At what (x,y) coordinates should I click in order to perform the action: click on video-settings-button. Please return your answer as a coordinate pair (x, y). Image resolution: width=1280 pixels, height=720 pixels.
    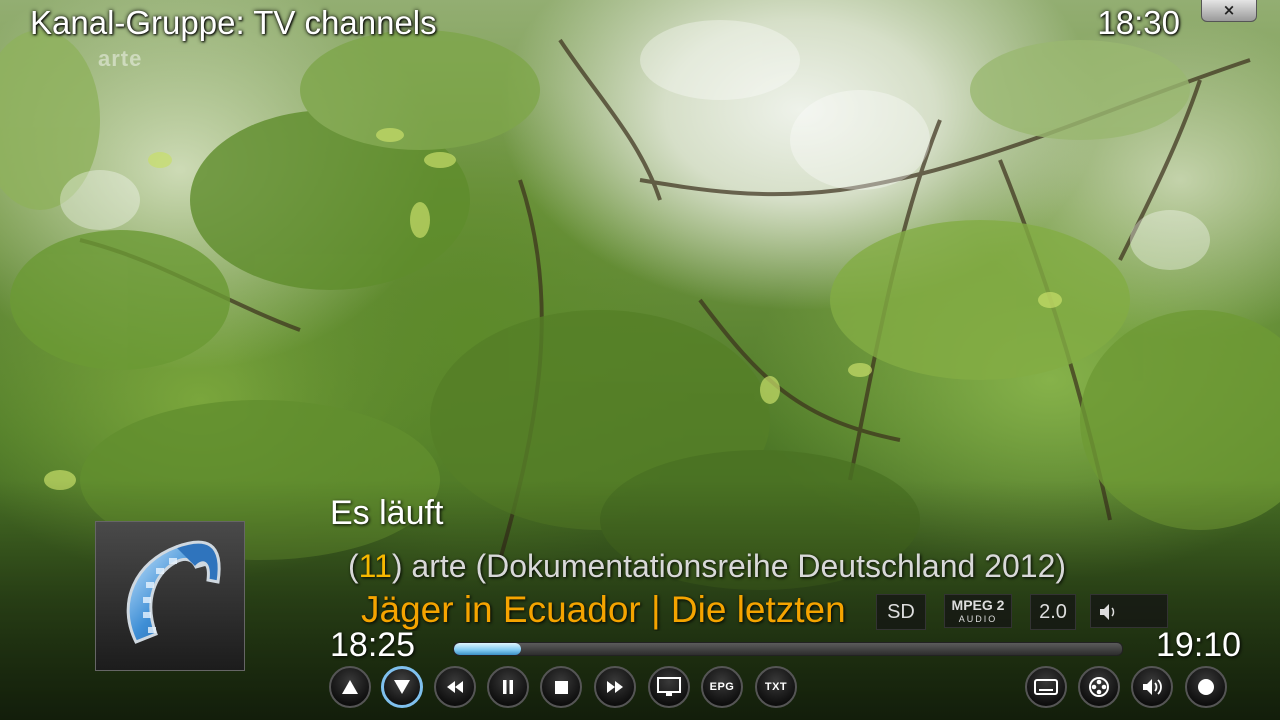
    Looking at the image, I should click on (1099, 687).